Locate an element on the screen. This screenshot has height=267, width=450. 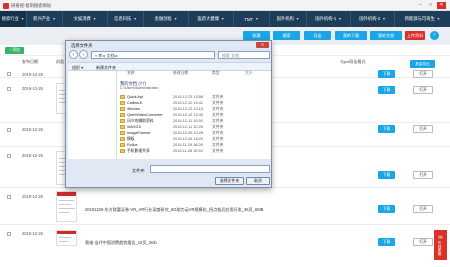
tab-foreign-1: 国外机构-1 ▼ is located at coordinates (329, 19).